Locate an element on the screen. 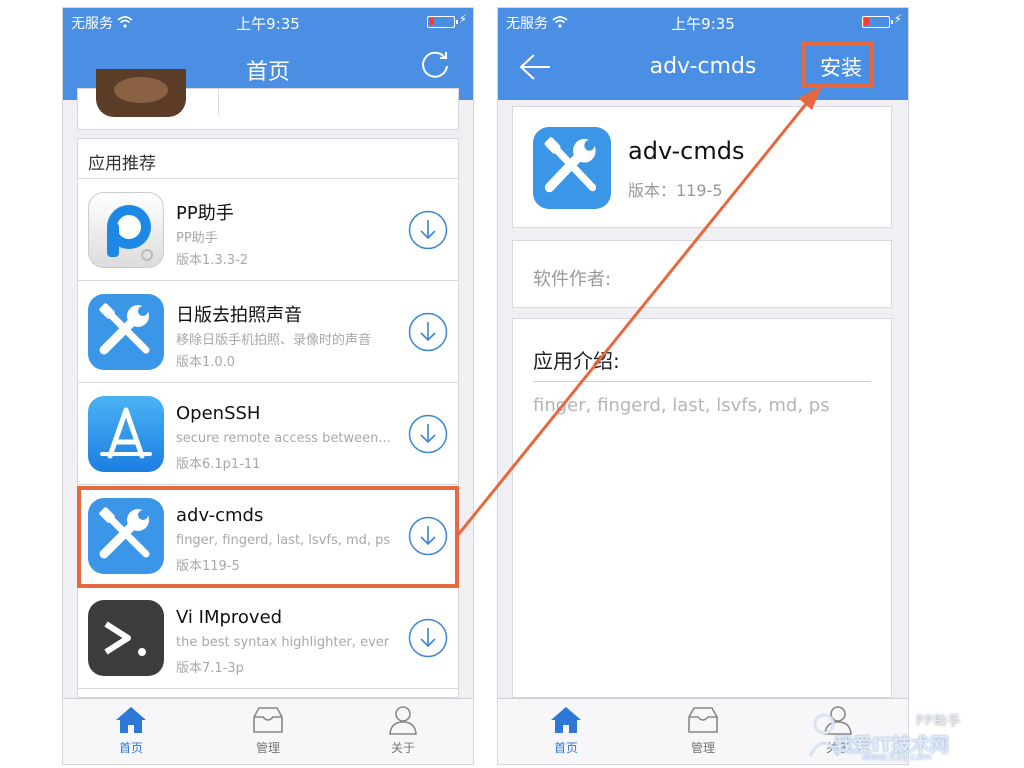  highlight-box-adv-cmds is located at coordinates (268, 537).